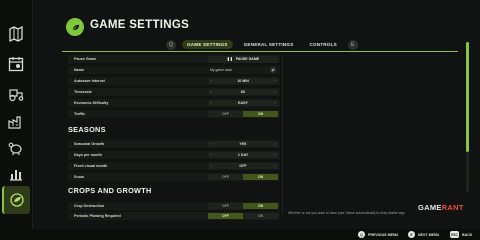  What do you see at coordinates (97, 216) in the screenshot?
I see `setting-label: Periodic Plowing Required` at bounding box center [97, 216].